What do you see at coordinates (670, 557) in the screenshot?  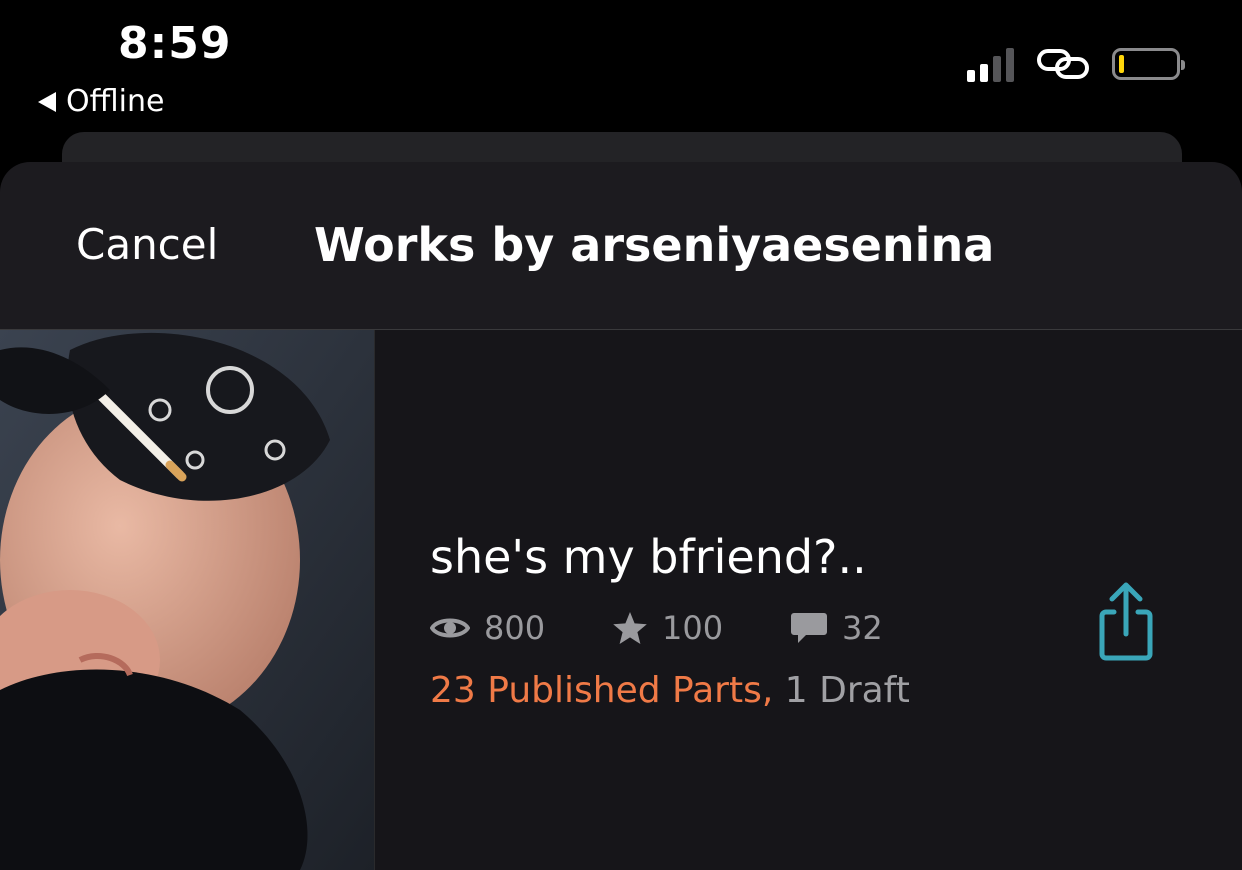 I see `story-title: she's my bfriend?..` at bounding box center [670, 557].